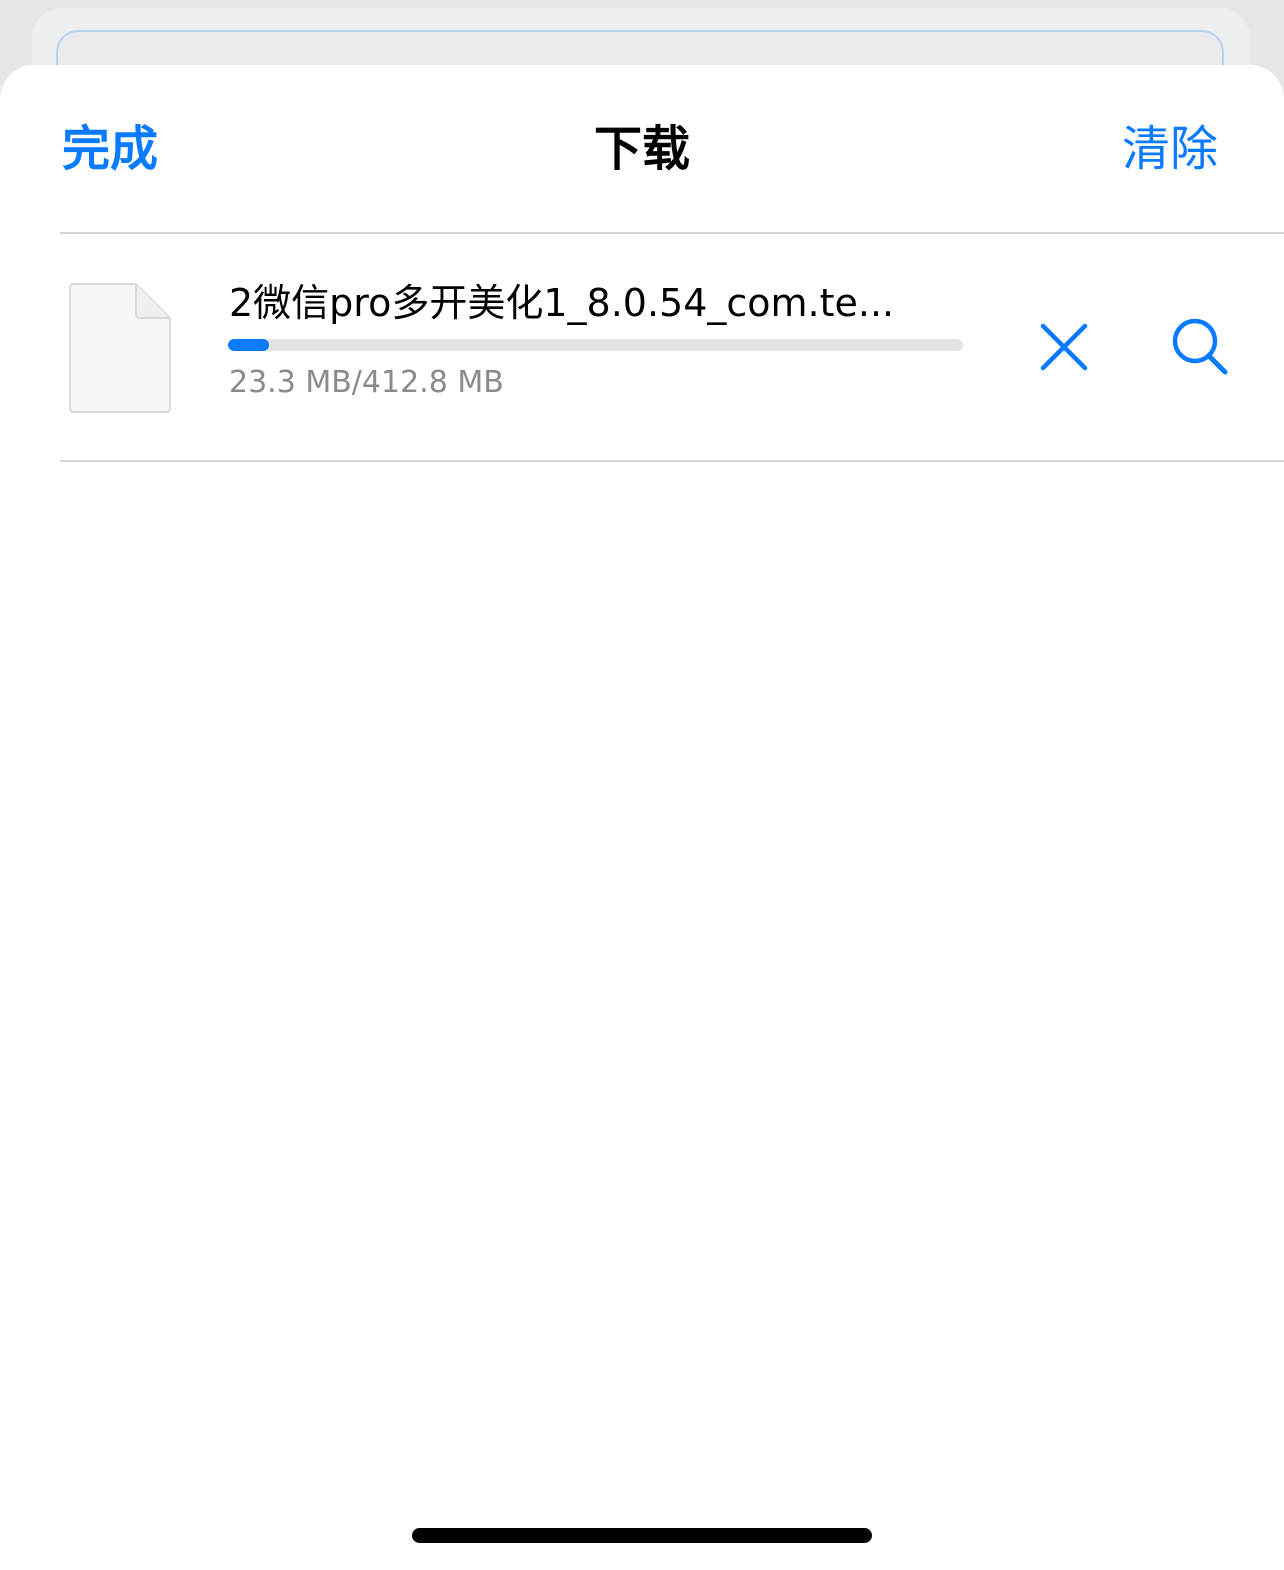 The width and height of the screenshot is (1284, 1570). I want to click on show-in-files-button, so click(1200, 347).